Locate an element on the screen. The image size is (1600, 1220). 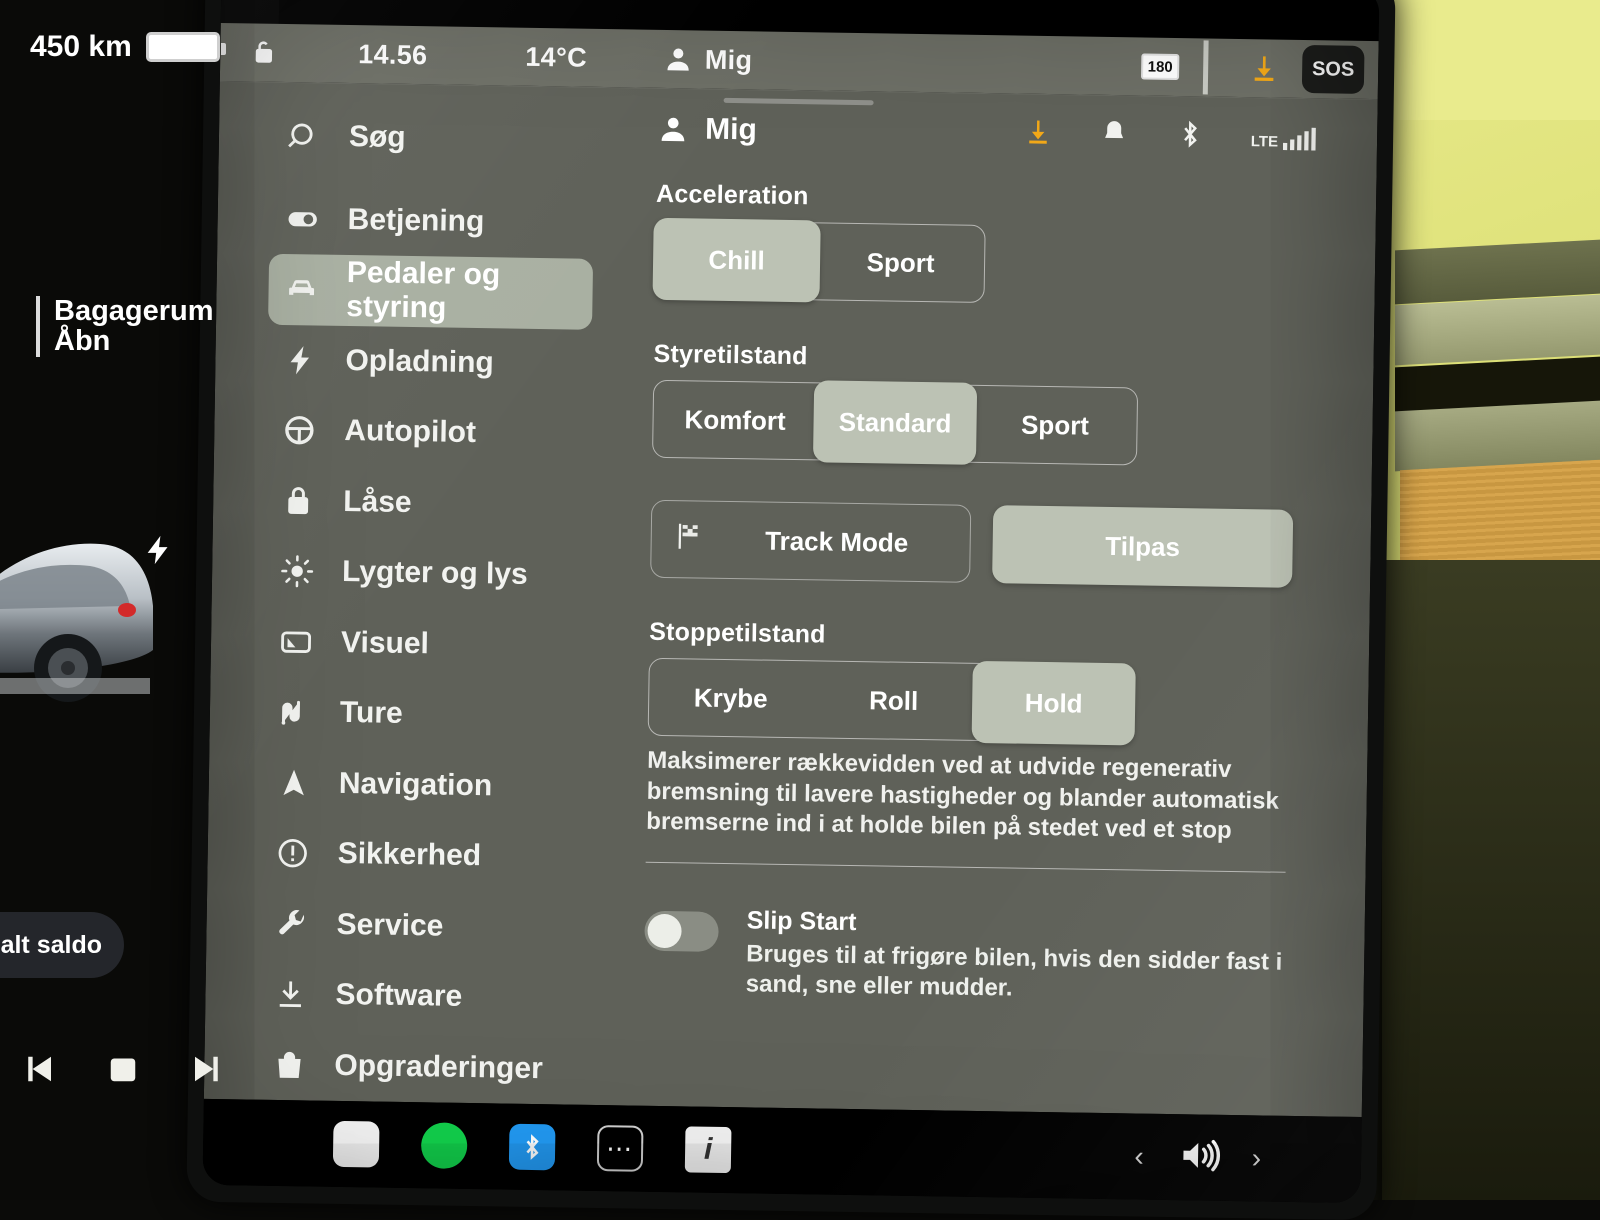
volume-controls: ‹ › is located at coordinates (1197, 1157).